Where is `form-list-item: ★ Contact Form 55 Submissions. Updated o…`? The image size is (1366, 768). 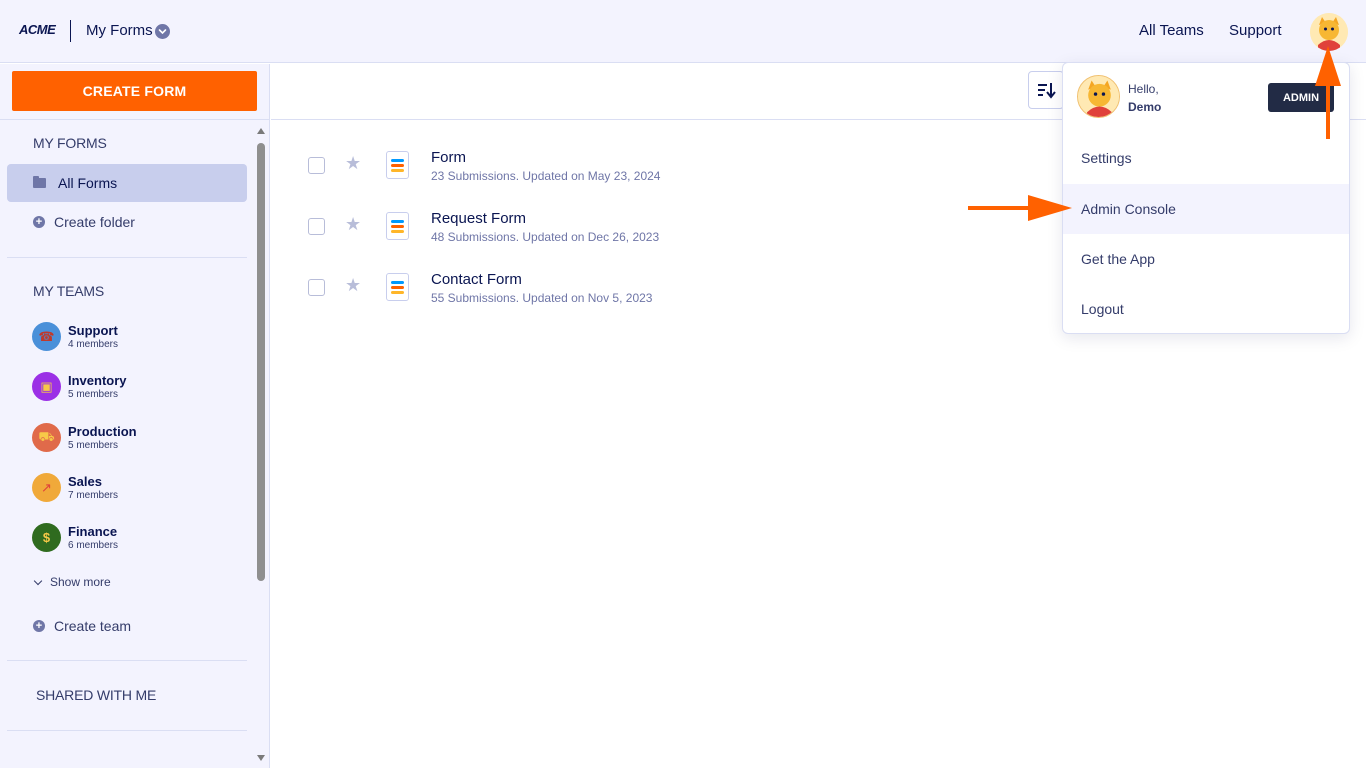 form-list-item: ★ Contact Form 55 Submissions. Updated o… is located at coordinates (666, 291).